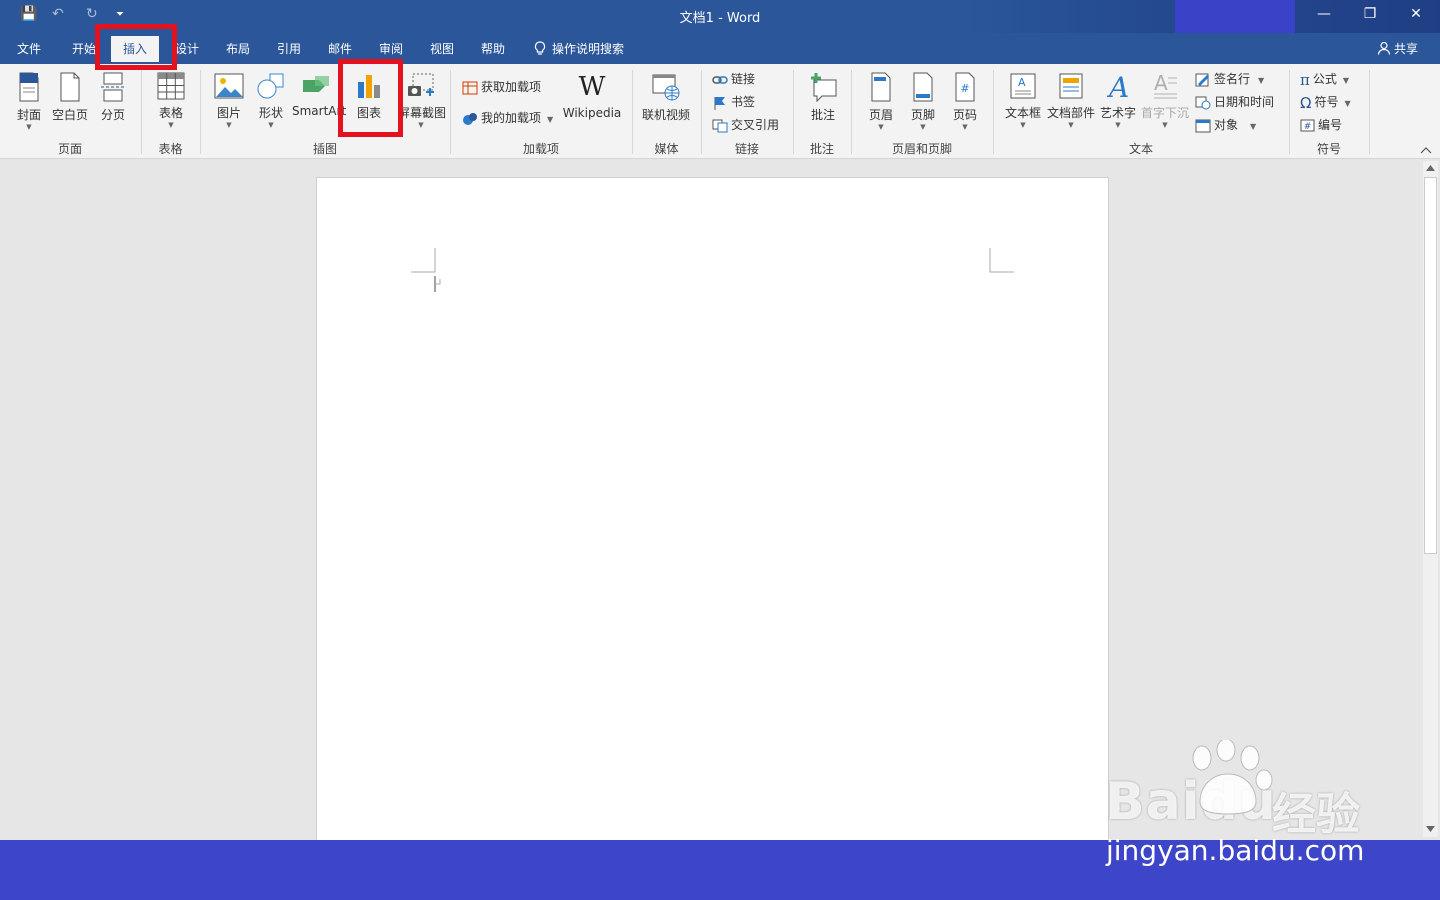 This screenshot has height=900, width=1440. Describe the element at coordinates (1405, 49) in the screenshot. I see `share-label: 共享` at that location.